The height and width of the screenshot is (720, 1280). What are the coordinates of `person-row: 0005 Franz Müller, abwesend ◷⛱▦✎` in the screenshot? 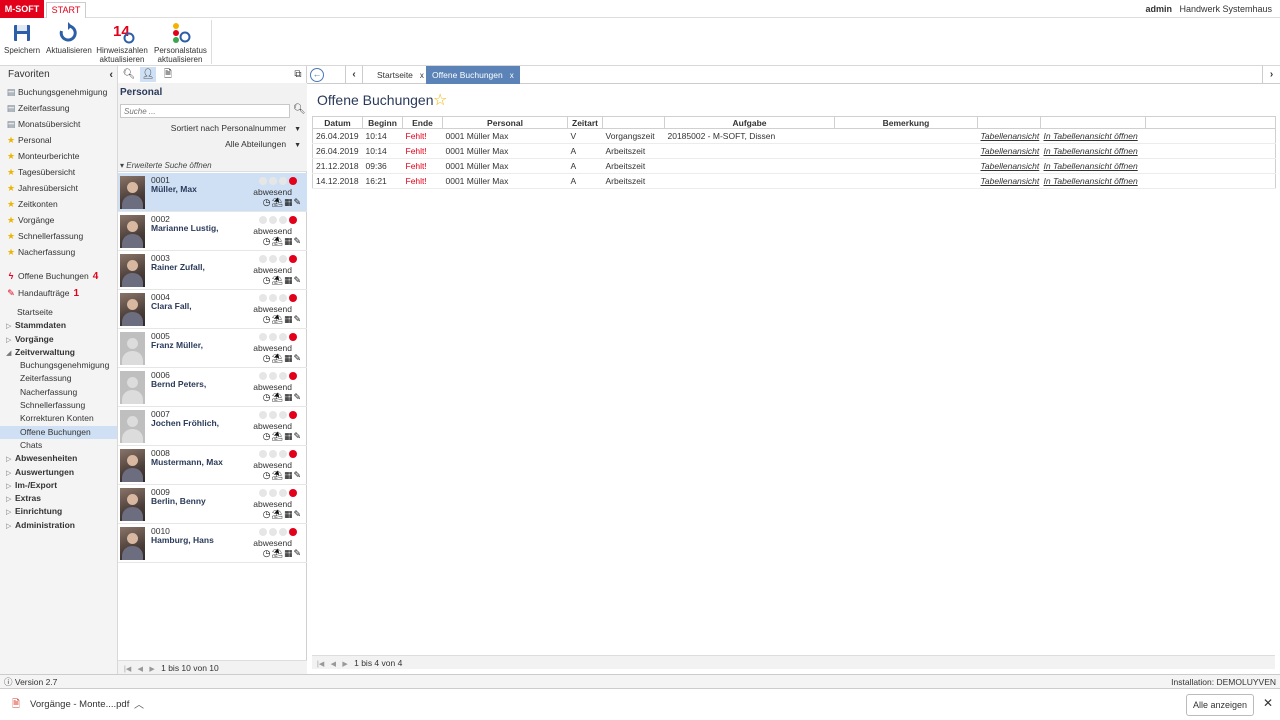 It's located at (212, 348).